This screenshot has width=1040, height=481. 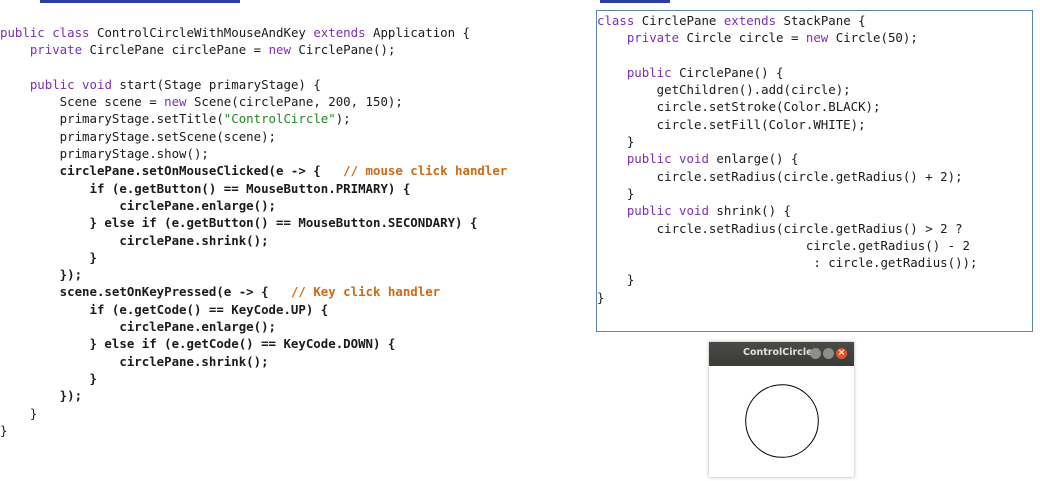 What do you see at coordinates (778, 352) in the screenshot?
I see `window-title: ControlCircle` at bounding box center [778, 352].